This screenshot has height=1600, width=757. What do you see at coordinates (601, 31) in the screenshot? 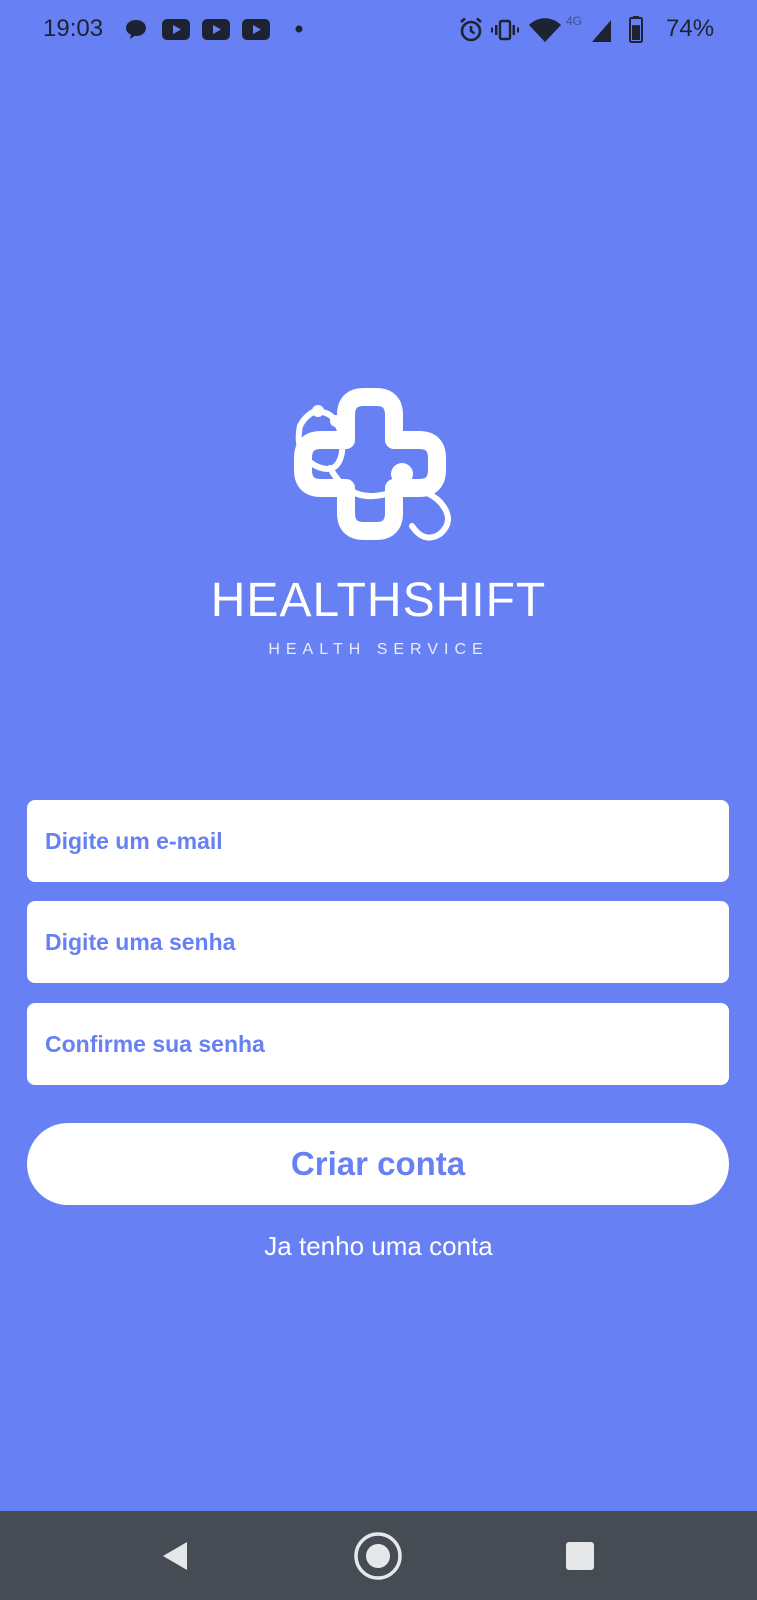
I see `cellular-signal-icon` at bounding box center [601, 31].